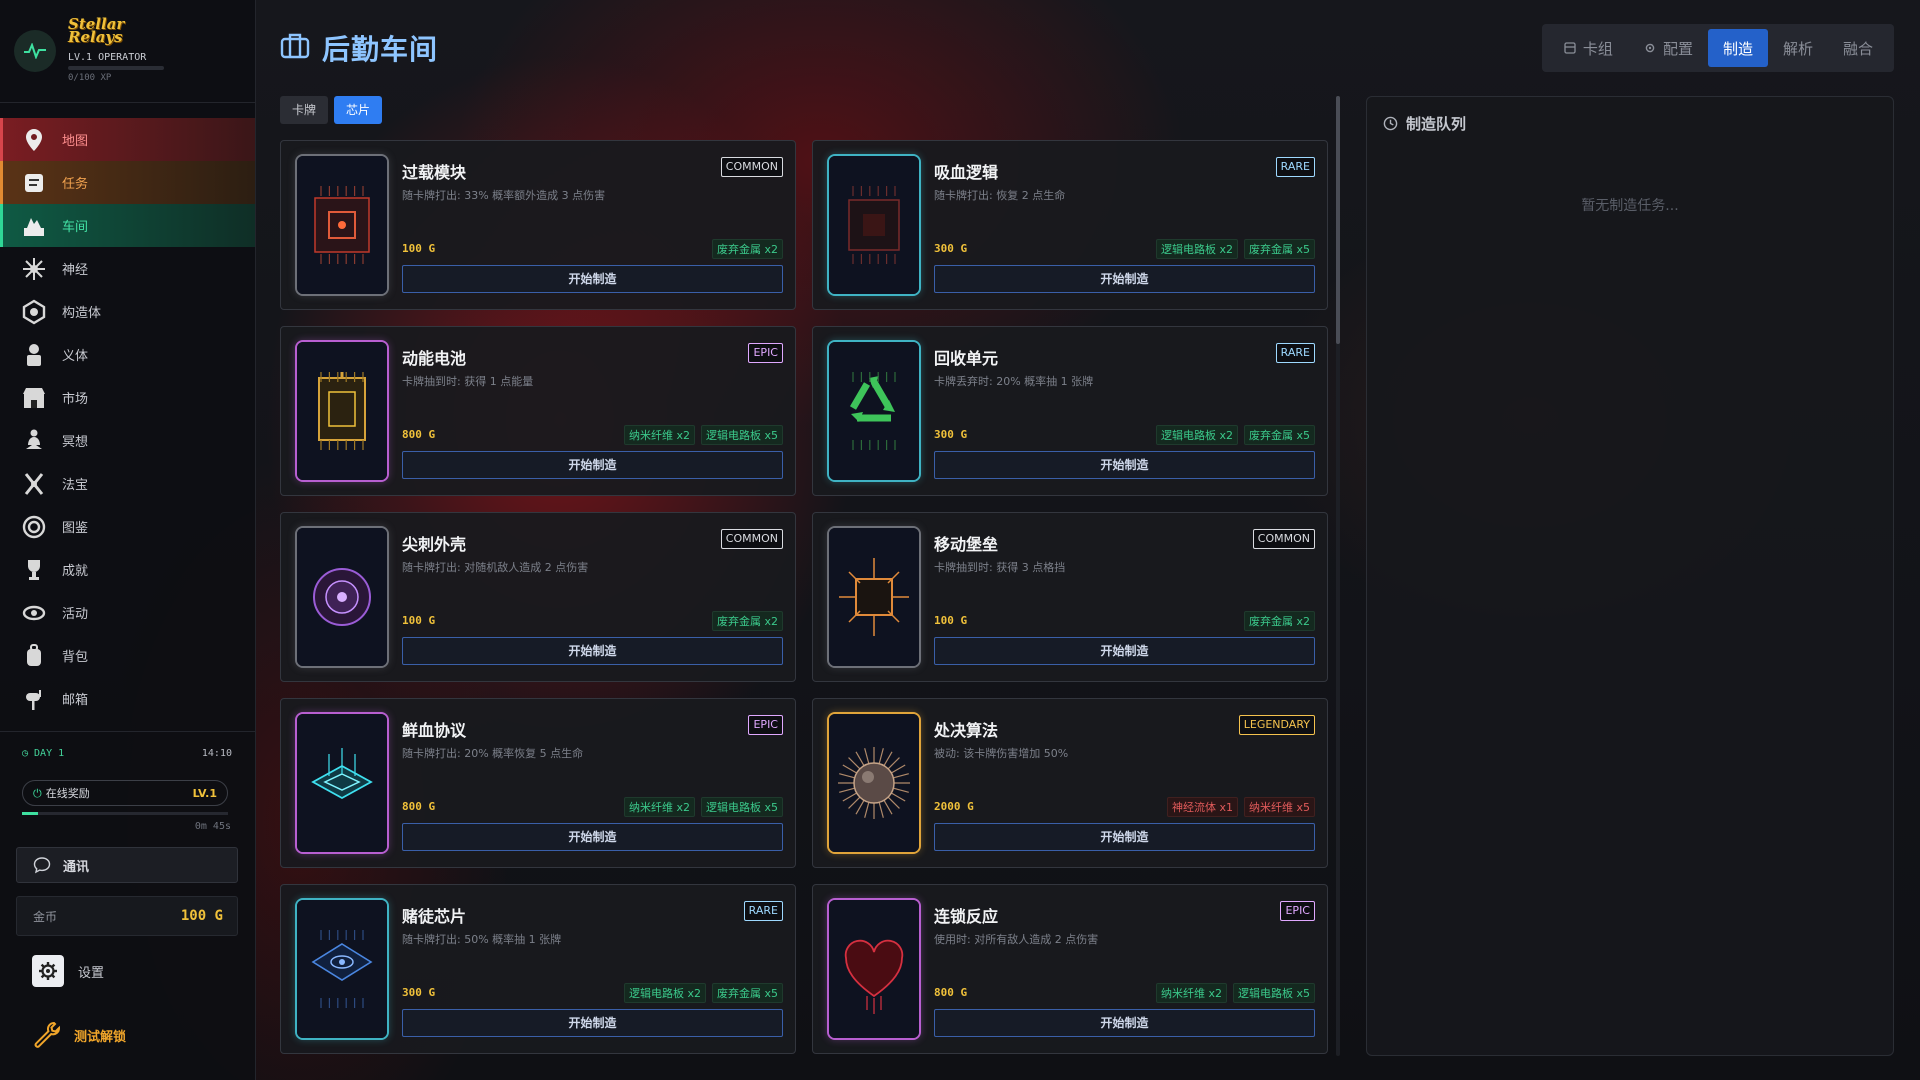 The width and height of the screenshot is (1920, 1080). Describe the element at coordinates (127, 916) in the screenshot. I see `coin-balance: 金币 100 G` at that location.